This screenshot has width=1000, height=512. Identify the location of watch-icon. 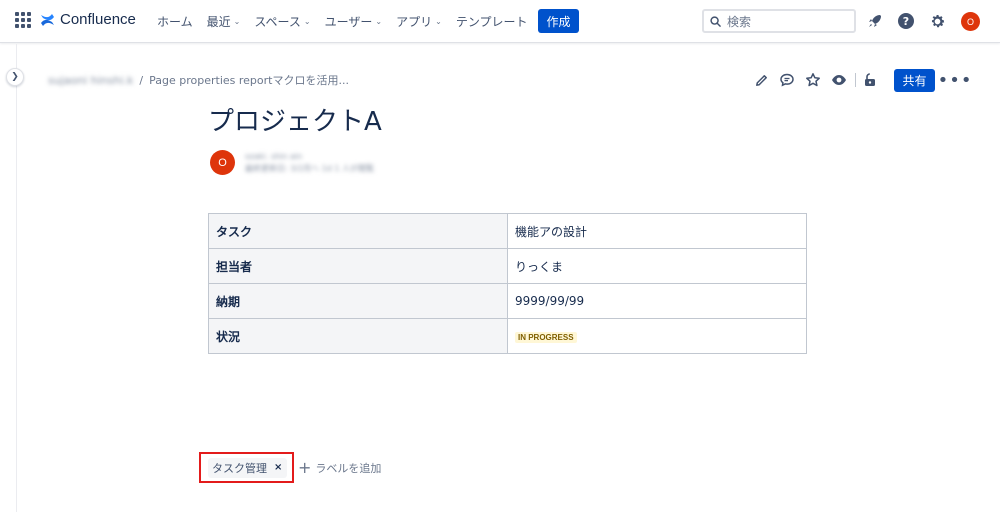
(839, 80).